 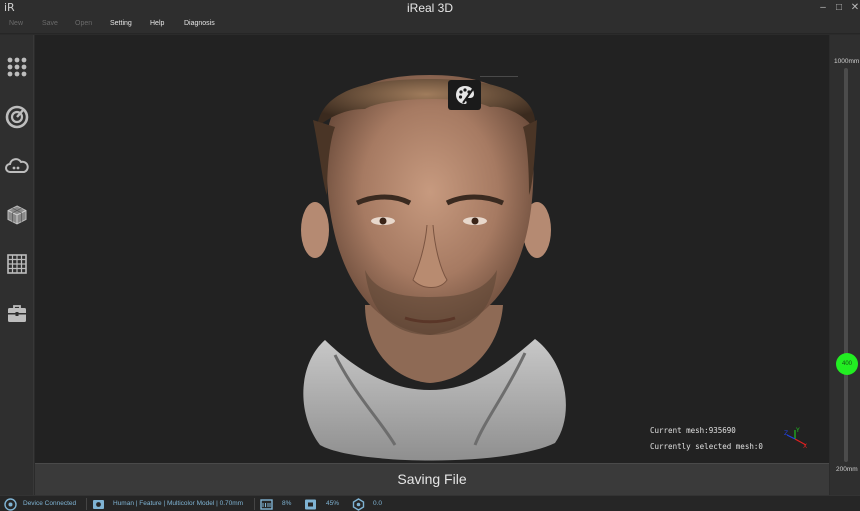 I want to click on mesh-cube-icon, so click(x=17, y=215).